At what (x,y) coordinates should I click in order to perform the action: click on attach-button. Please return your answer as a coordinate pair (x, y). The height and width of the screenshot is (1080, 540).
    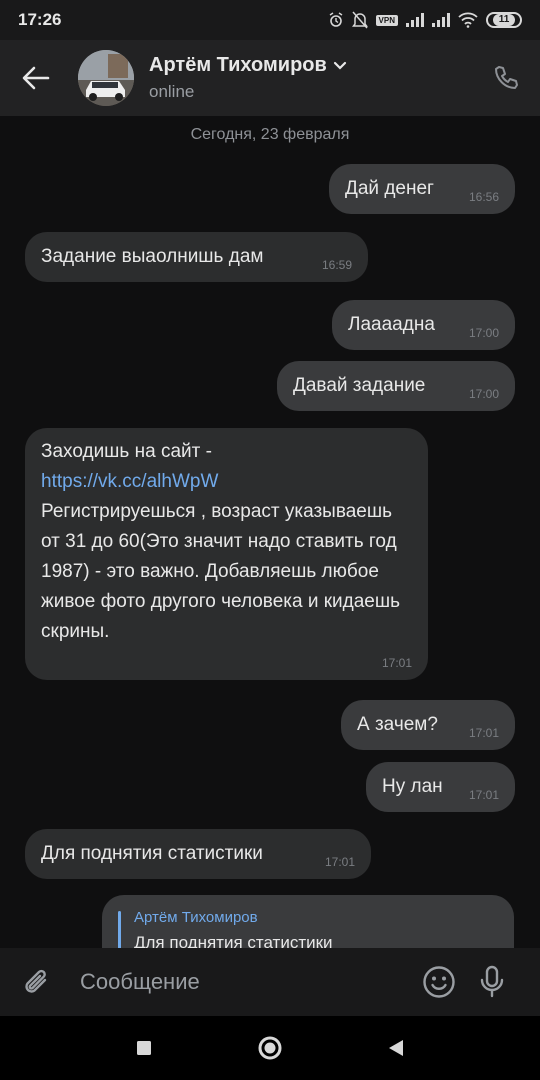
    Looking at the image, I should click on (37, 982).